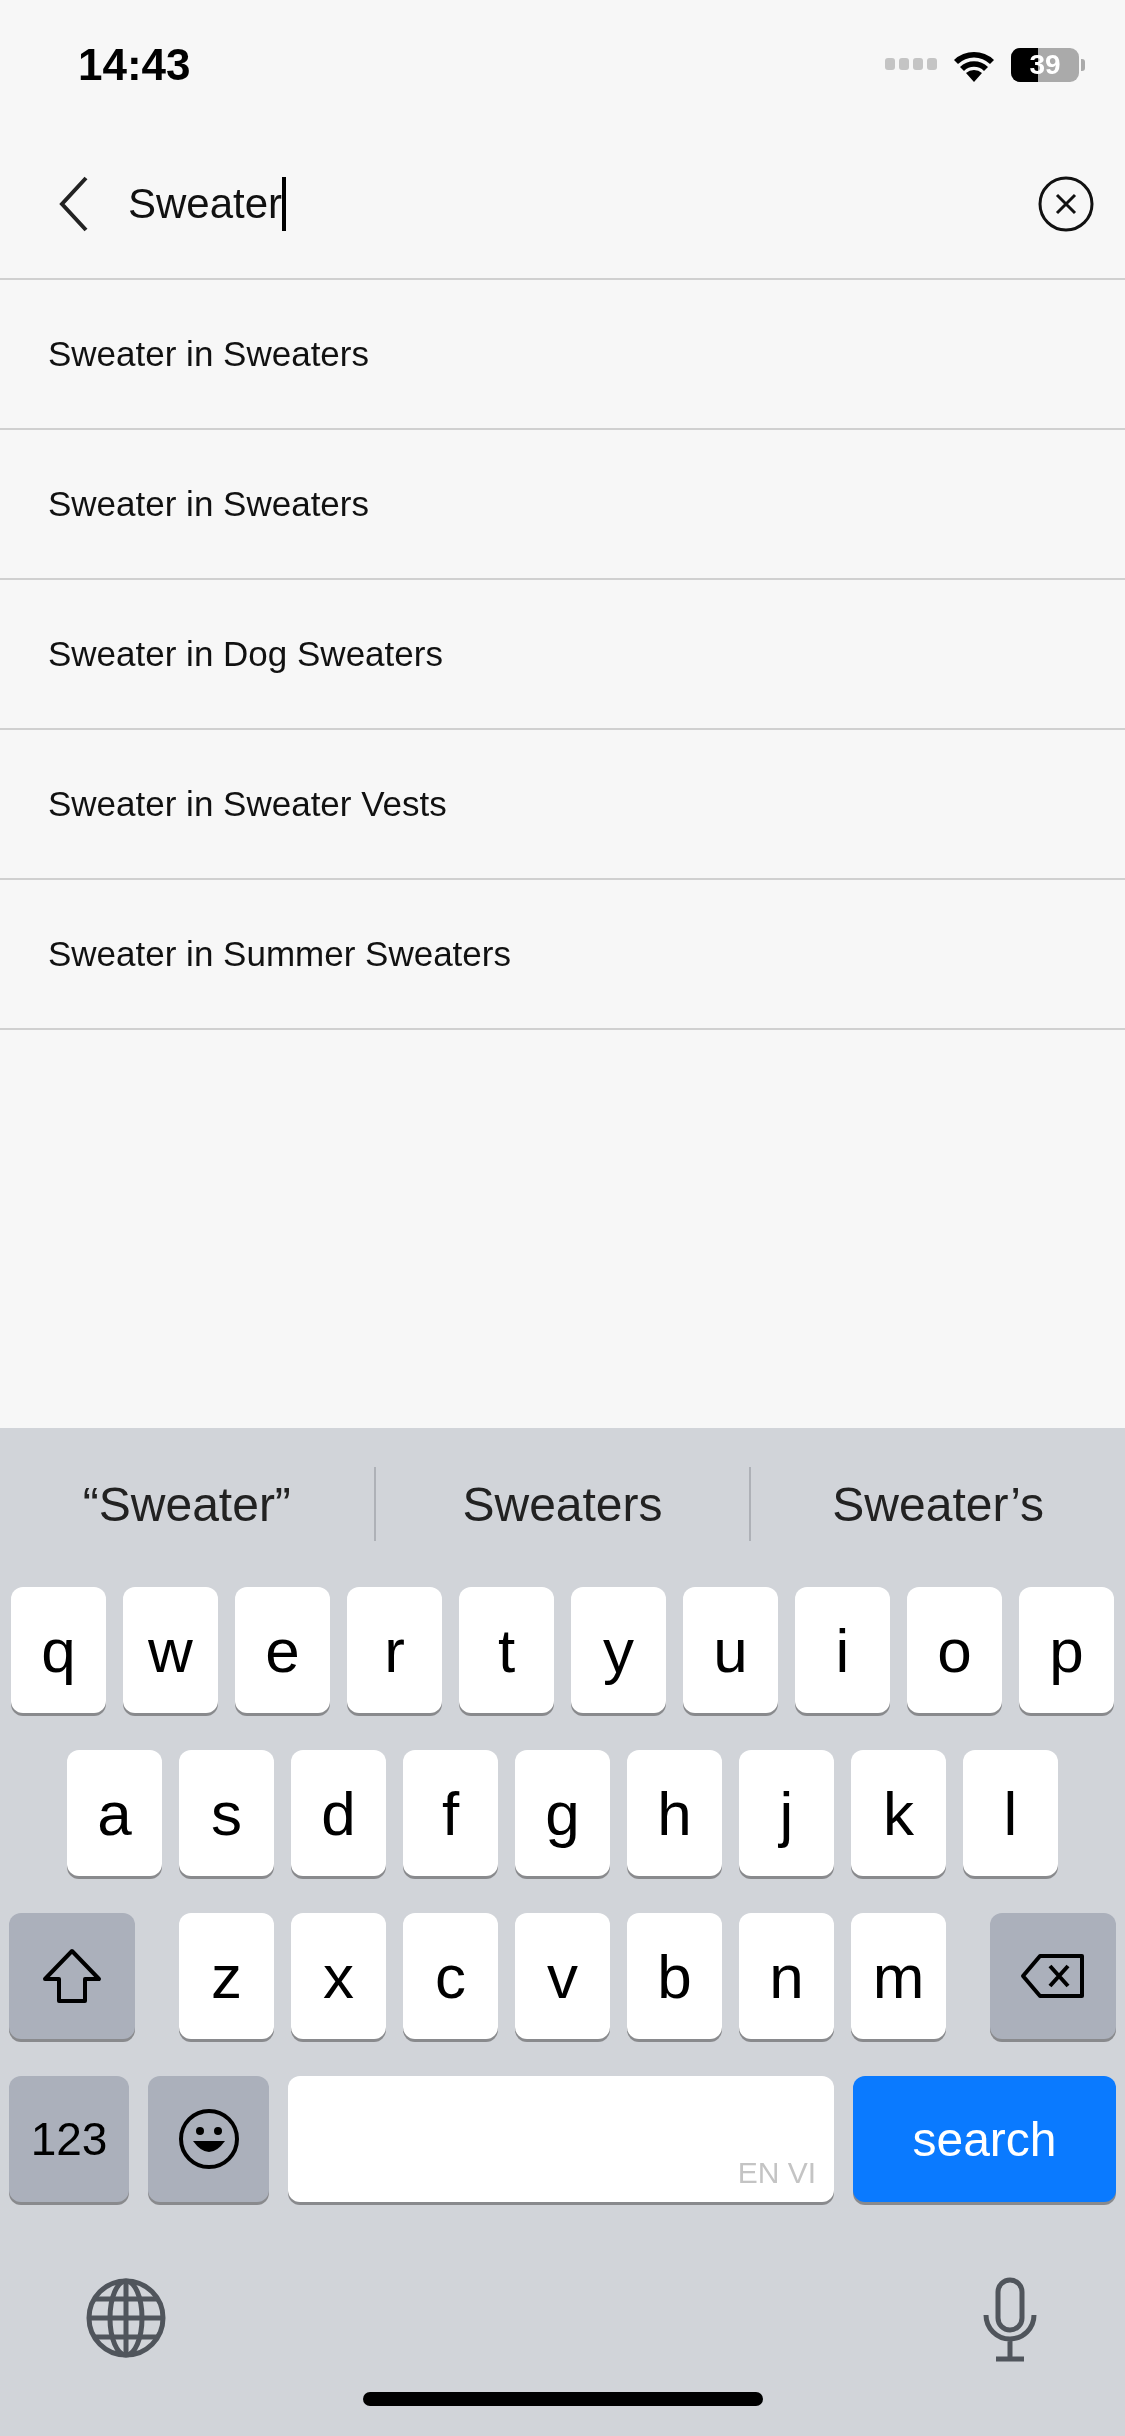 Image resolution: width=1125 pixels, height=2436 pixels. What do you see at coordinates (226, 1813) in the screenshot?
I see `letter-key: s` at bounding box center [226, 1813].